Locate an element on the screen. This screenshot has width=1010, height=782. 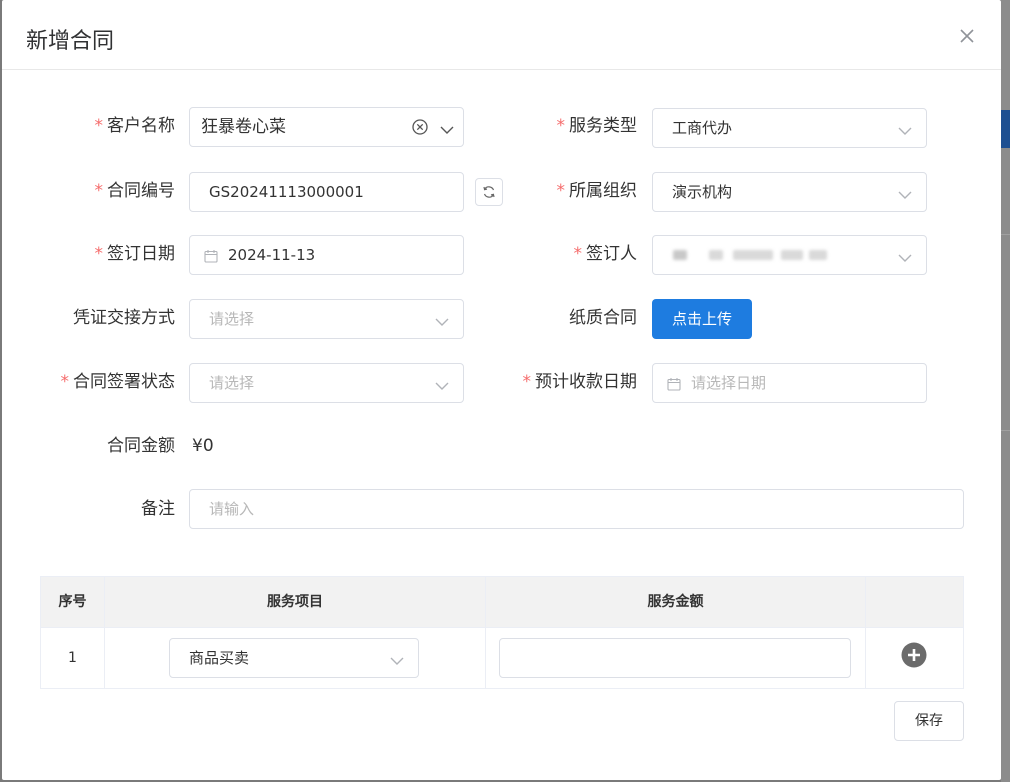
voucher-method-placeholder: 请选择 is located at coordinates (232, 319).